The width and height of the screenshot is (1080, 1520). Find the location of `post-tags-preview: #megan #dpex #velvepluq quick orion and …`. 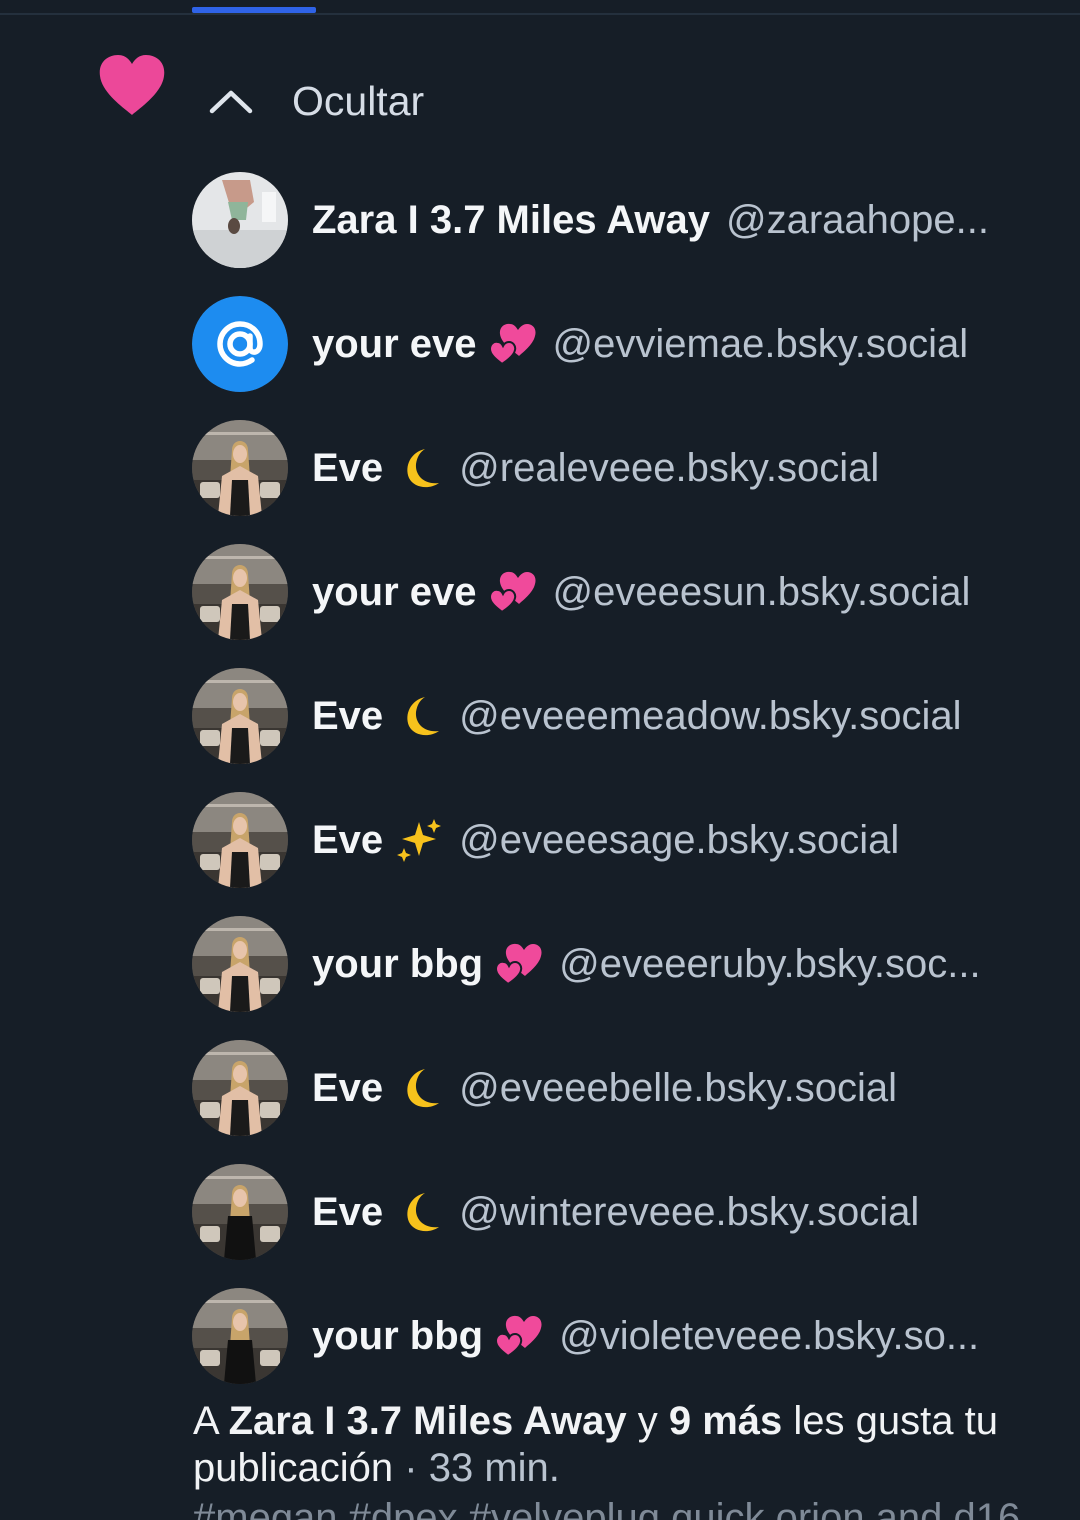

post-tags-preview: #megan #dpex #velvepluq quick orion and … is located at coordinates (607, 1508).